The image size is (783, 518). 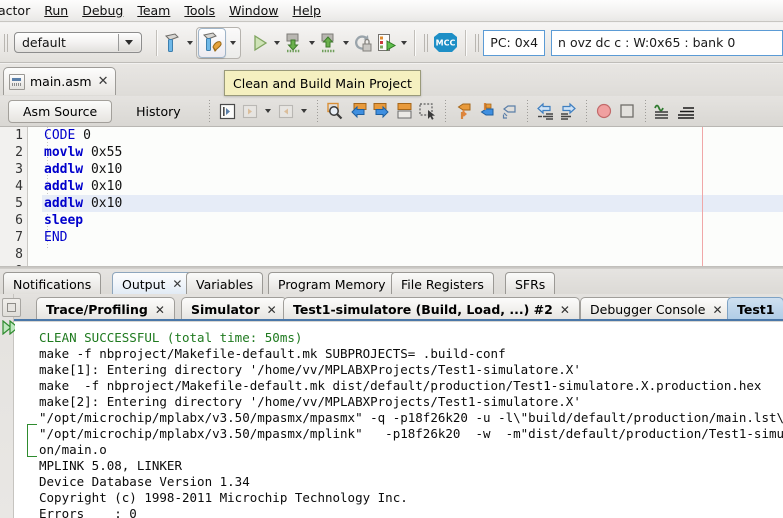 I want to click on clean-build-dropdown-arrow, so click(x=232, y=43).